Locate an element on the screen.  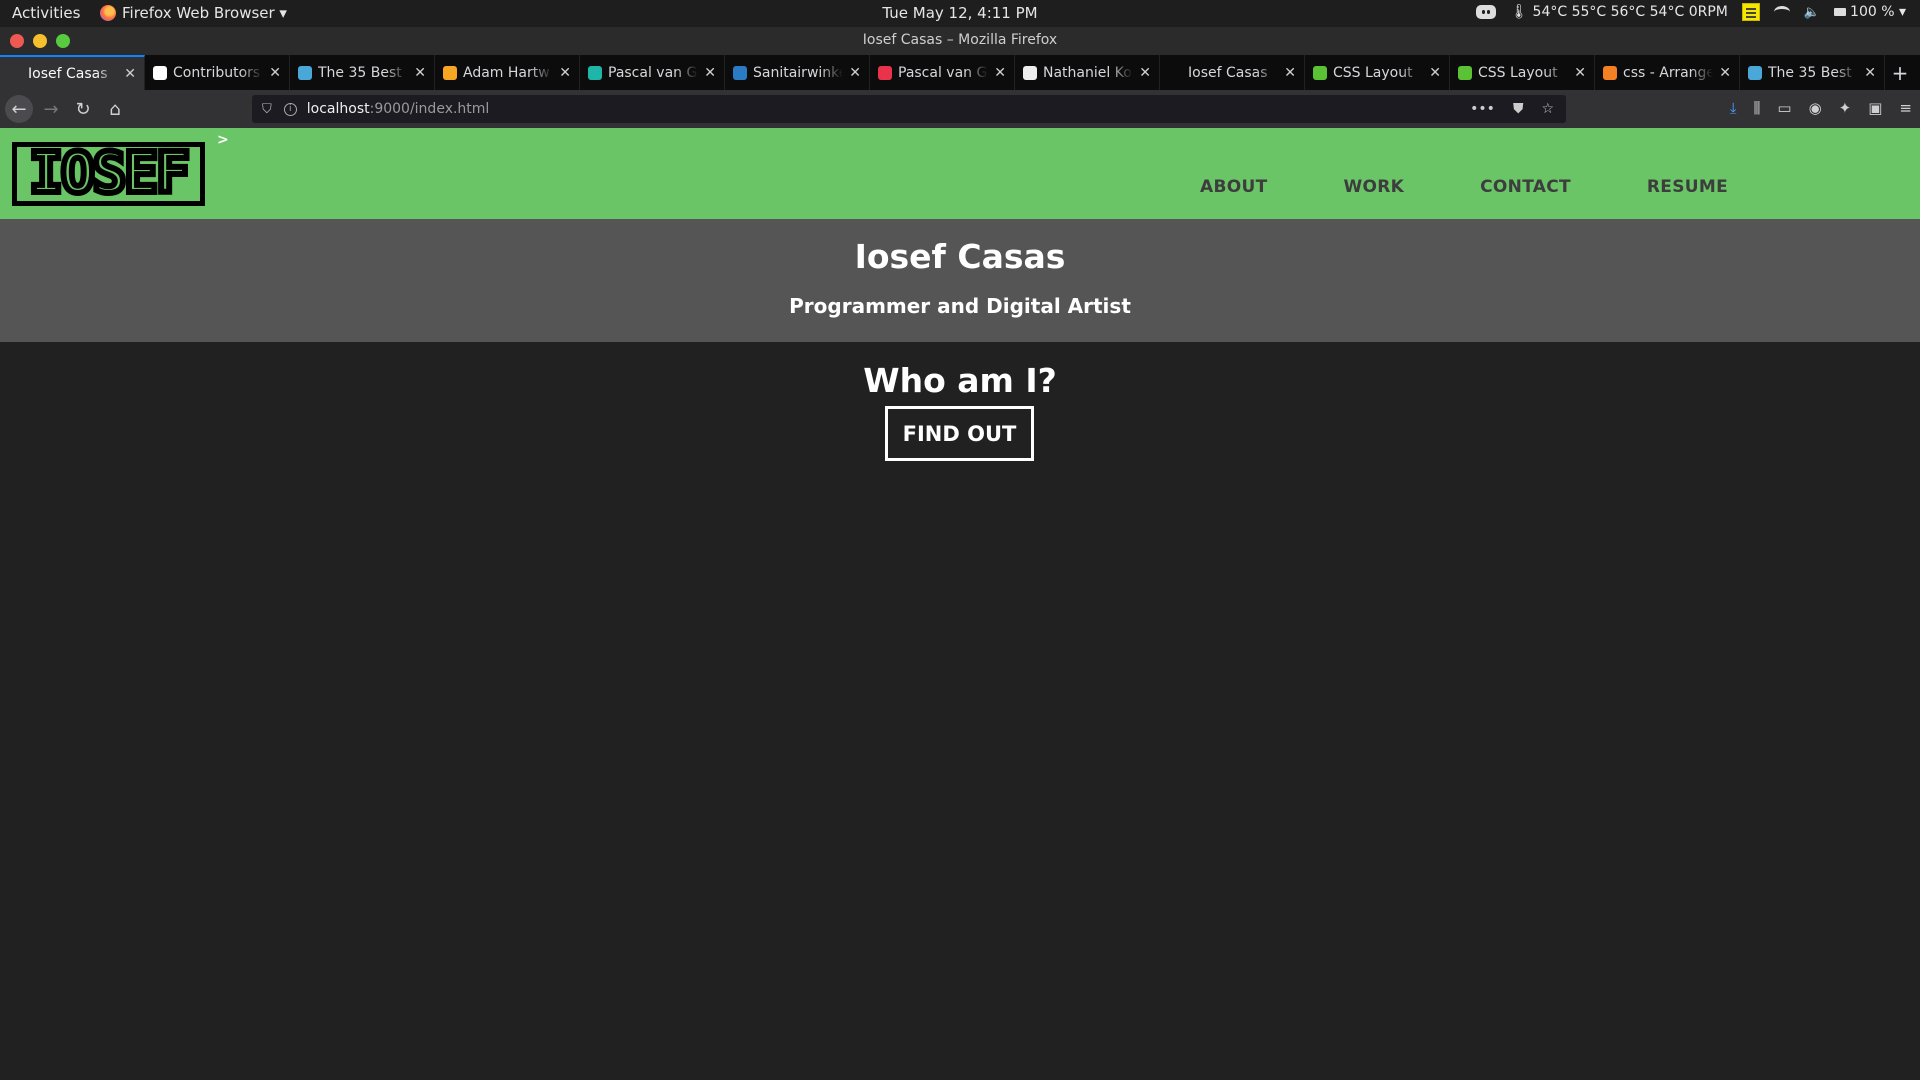
tab-label: CSS Layout is located at coordinates (1518, 72).